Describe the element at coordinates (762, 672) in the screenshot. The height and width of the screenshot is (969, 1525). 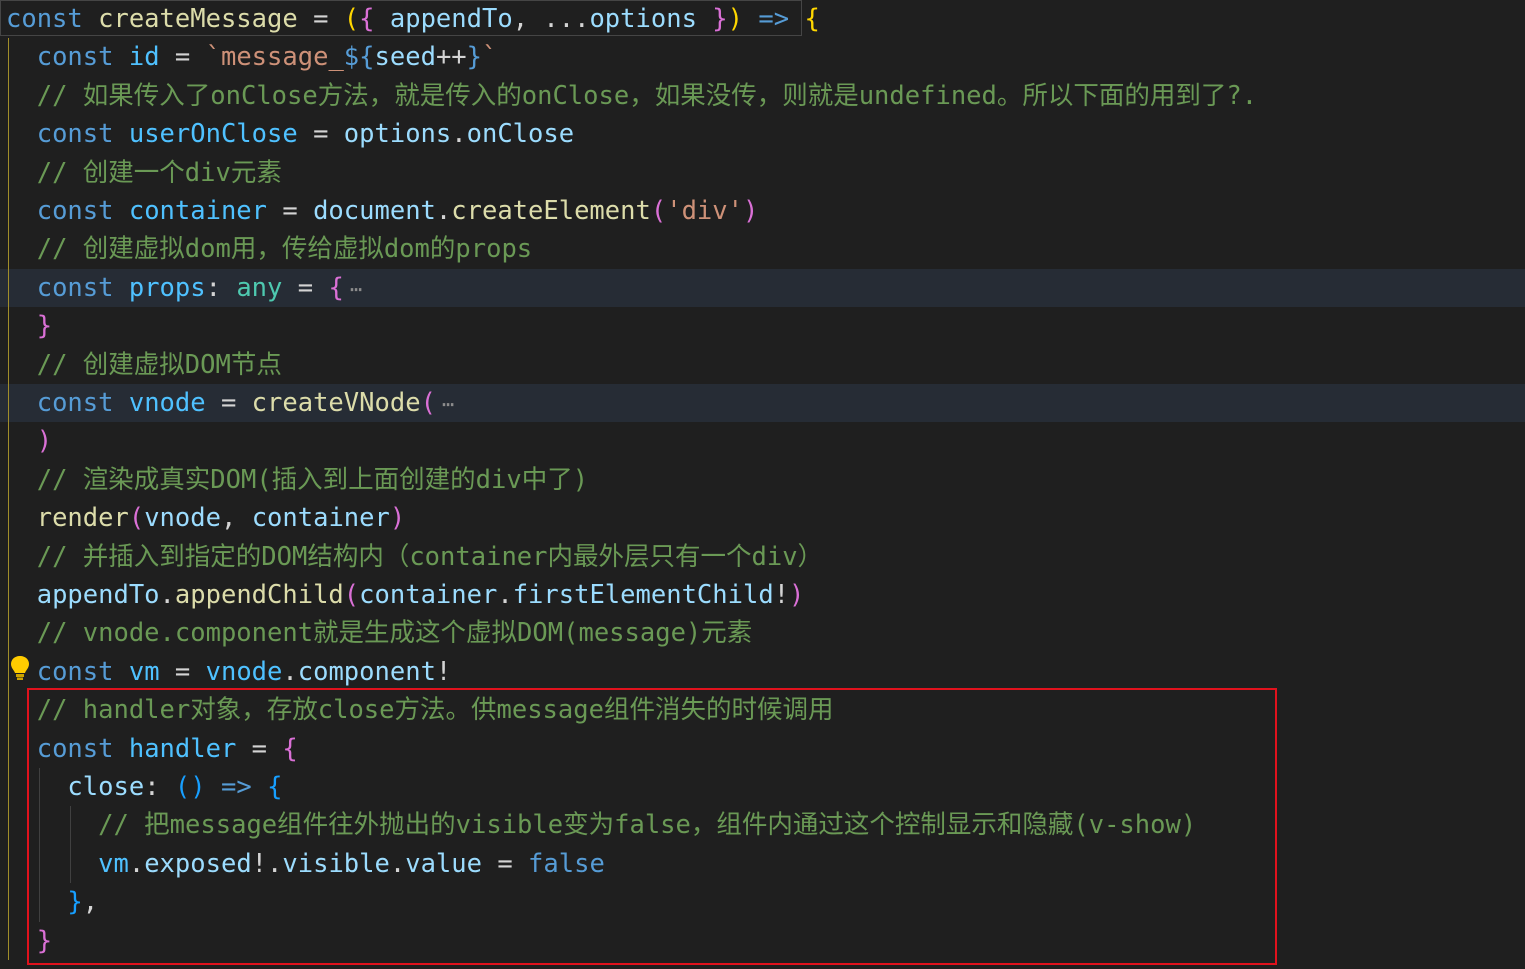
I see `code-line: const vm = vnode.component!` at that location.